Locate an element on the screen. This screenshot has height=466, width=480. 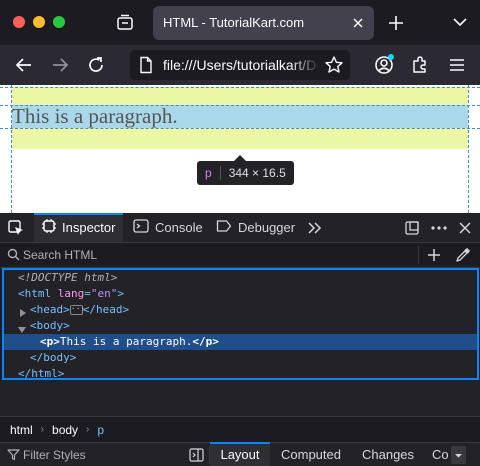
html-open-tag: <html is located at coordinates (35, 293).